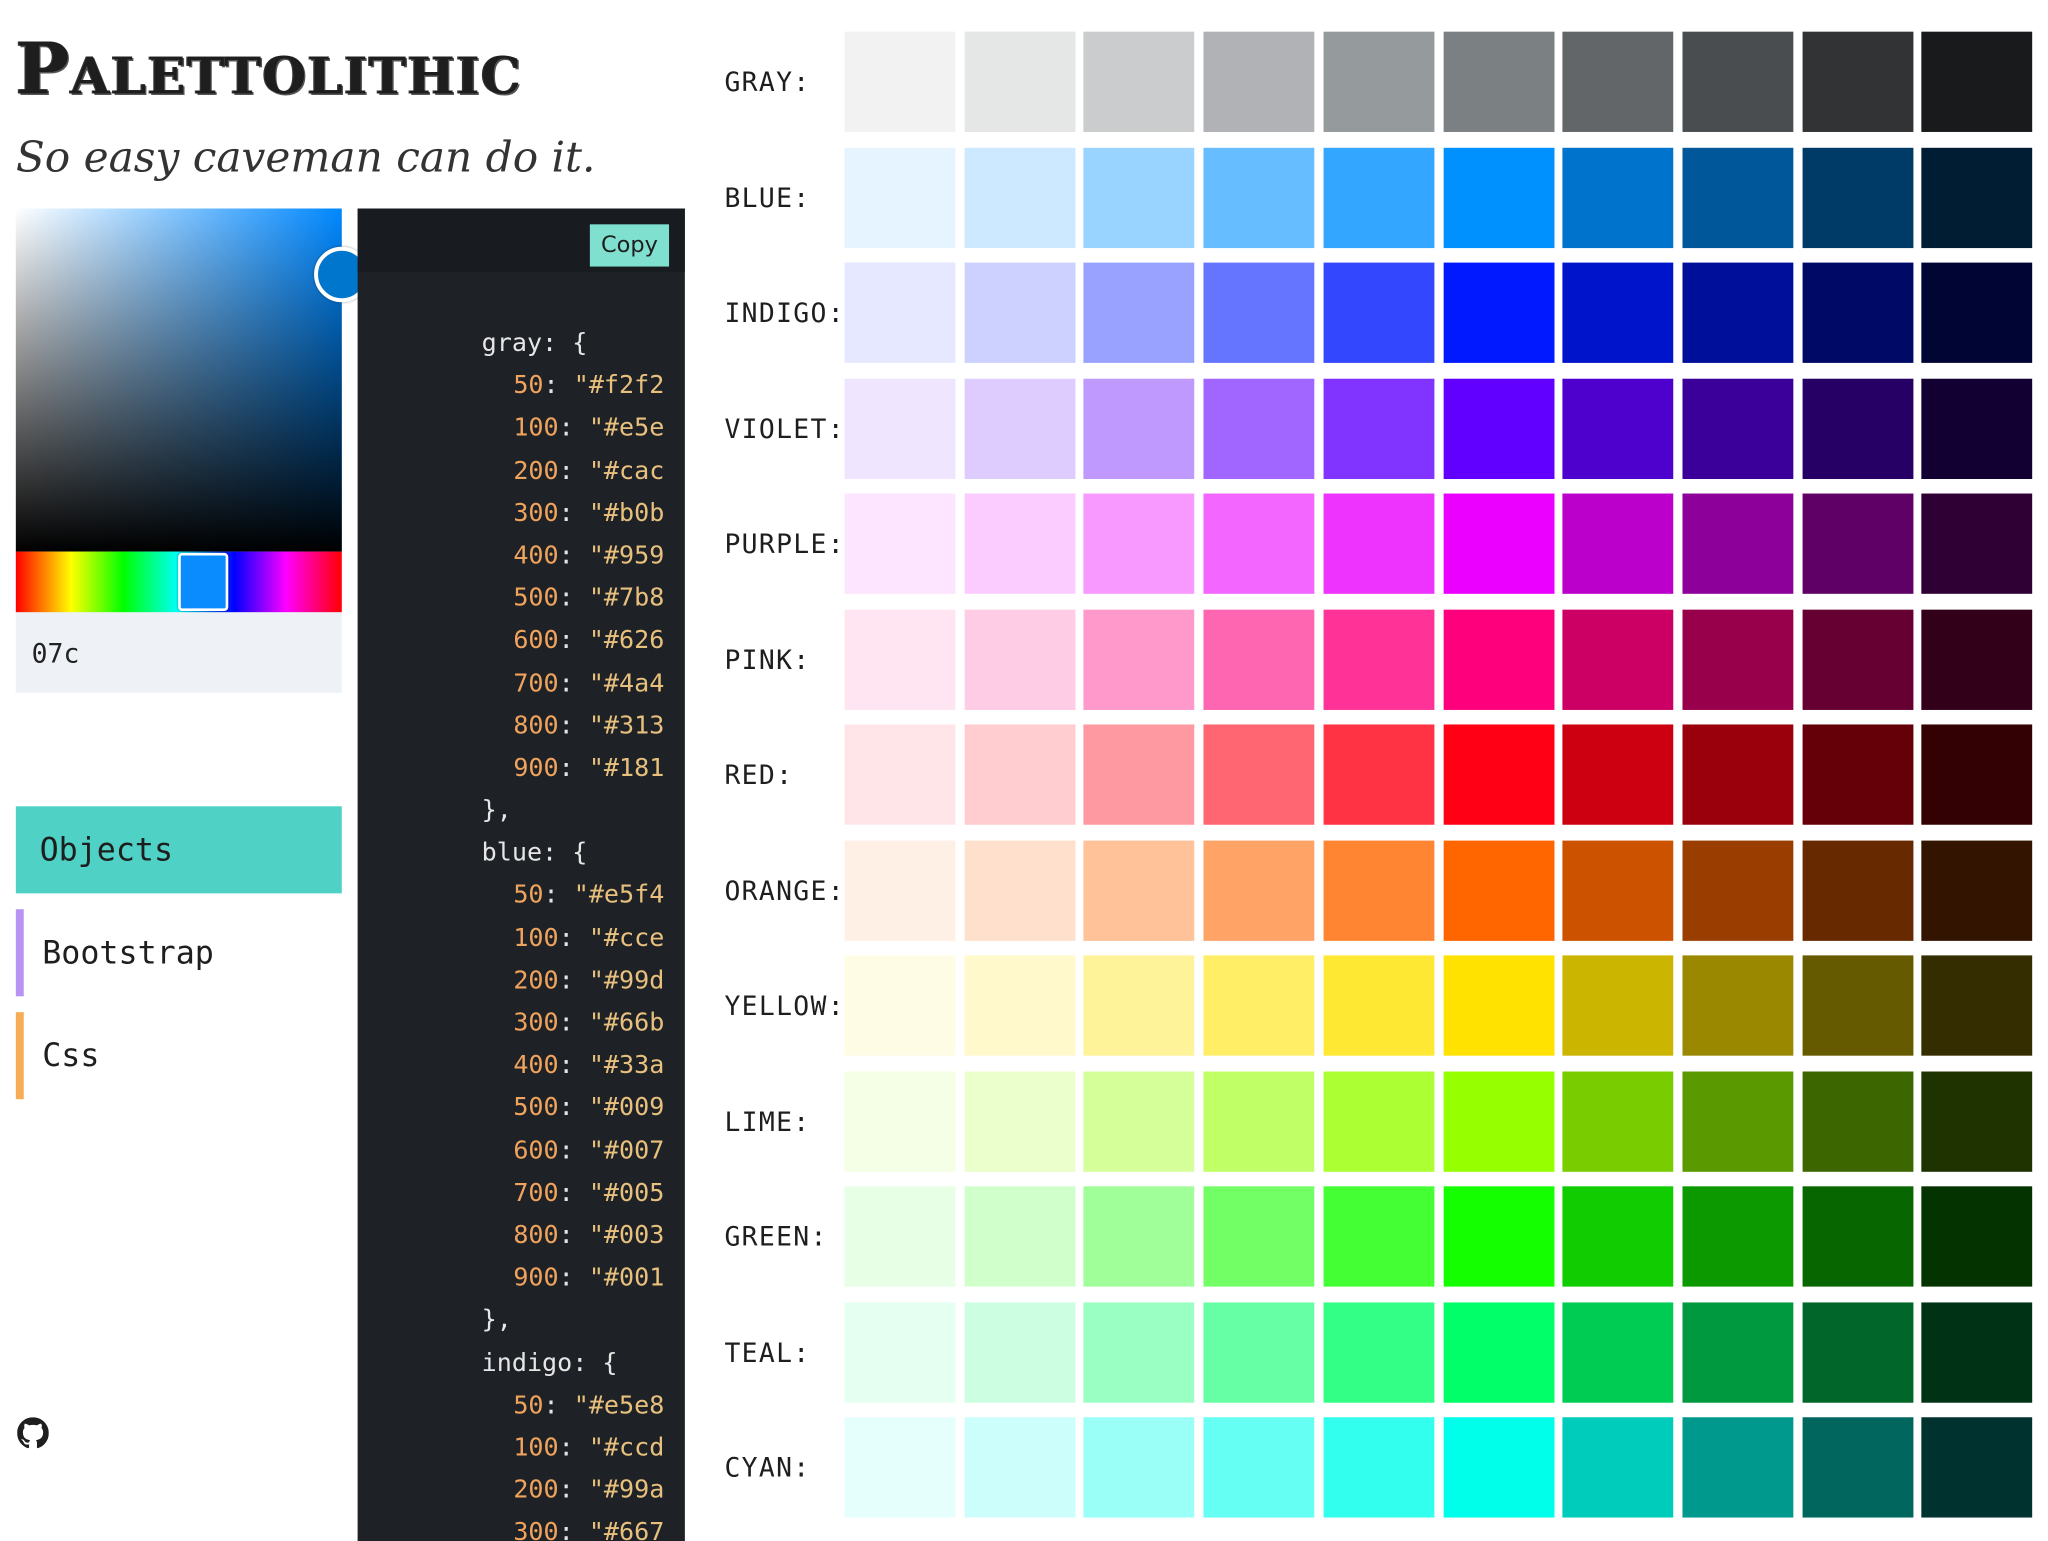  Describe the element at coordinates (178, 380) in the screenshot. I see `saturation-area` at that location.